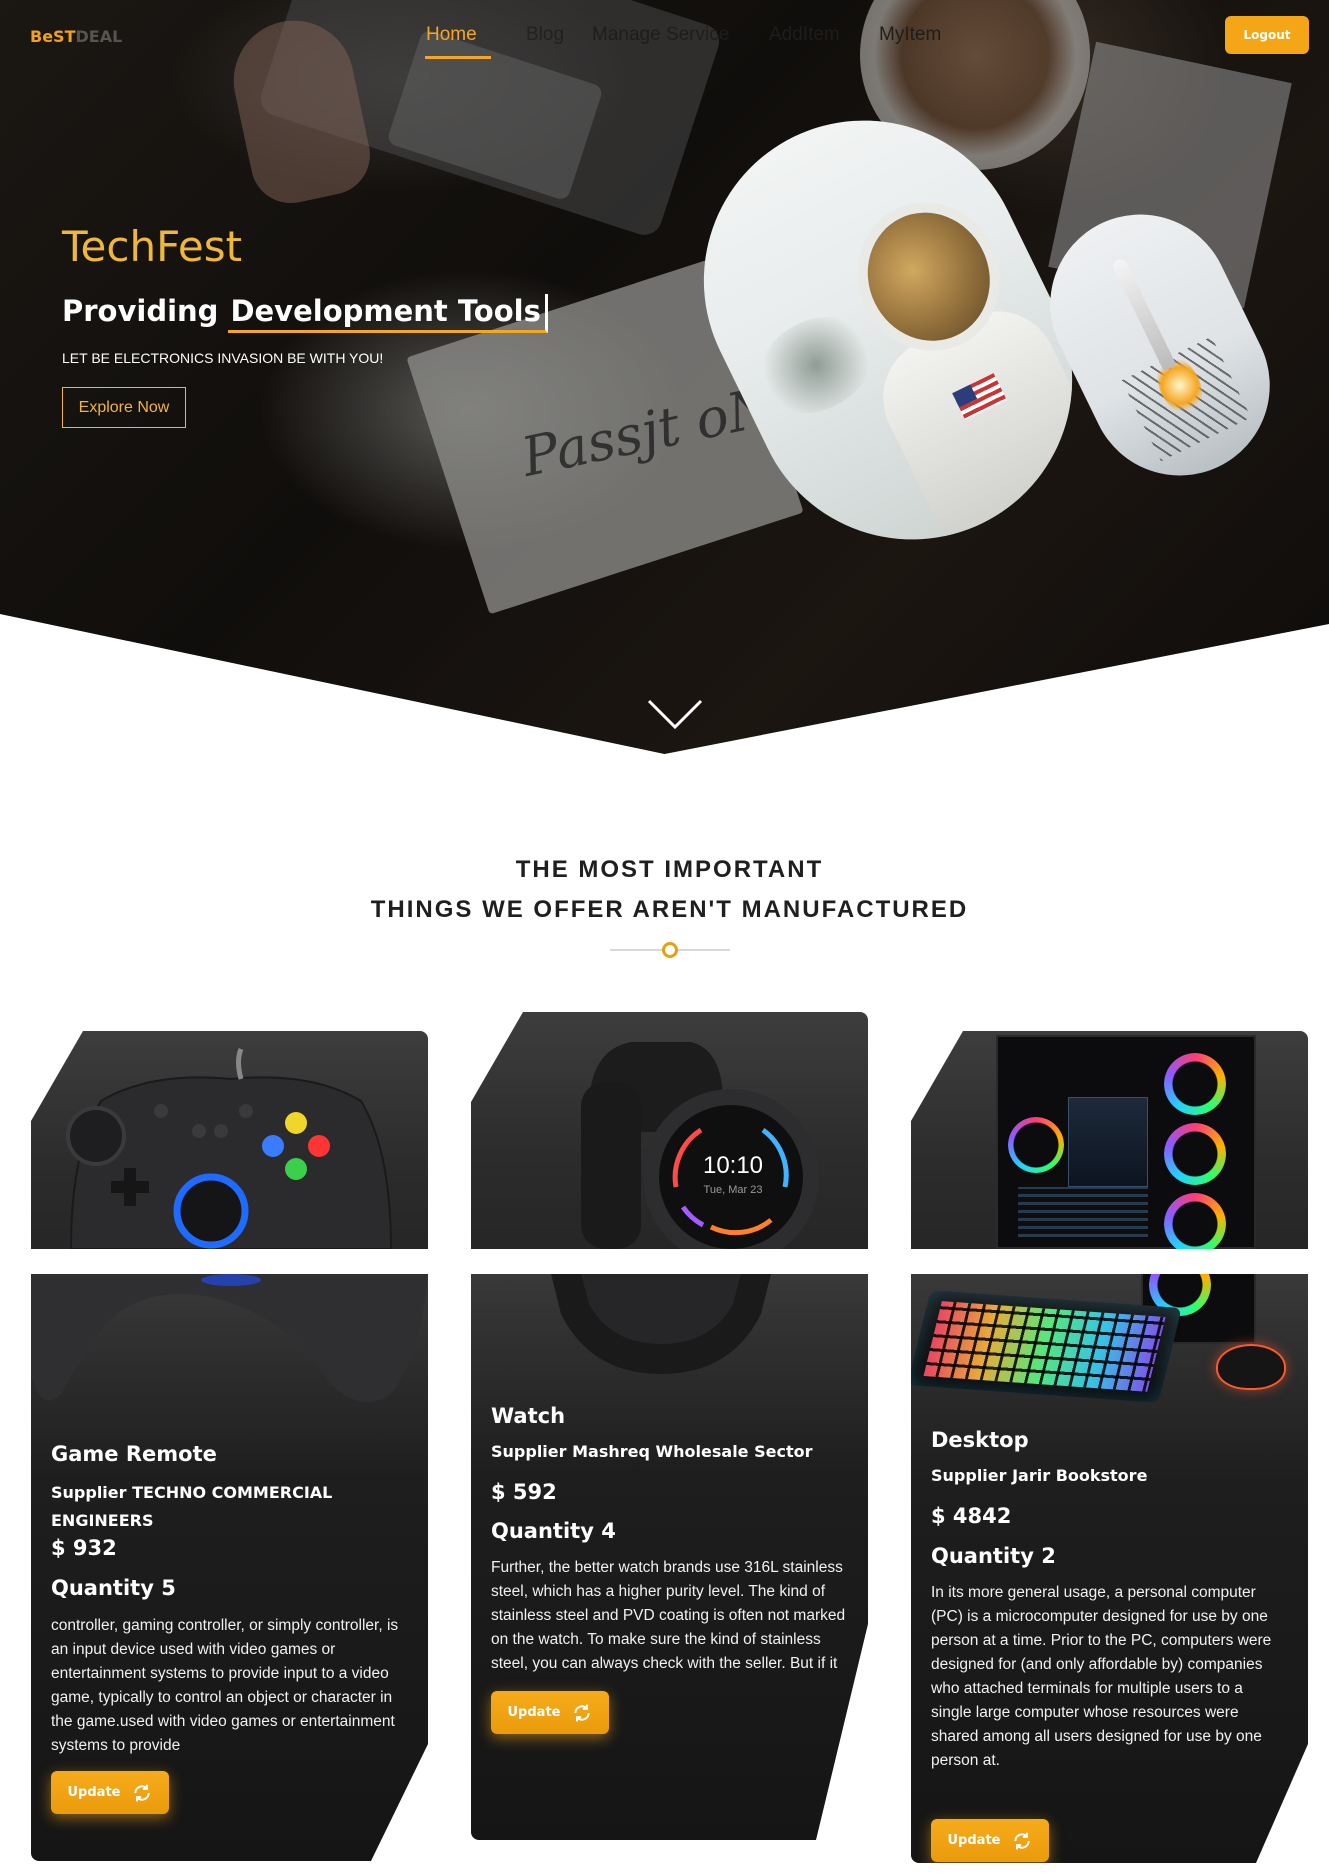  What do you see at coordinates (553, 1531) in the screenshot?
I see `product-quantity: Quantity 4` at bounding box center [553, 1531].